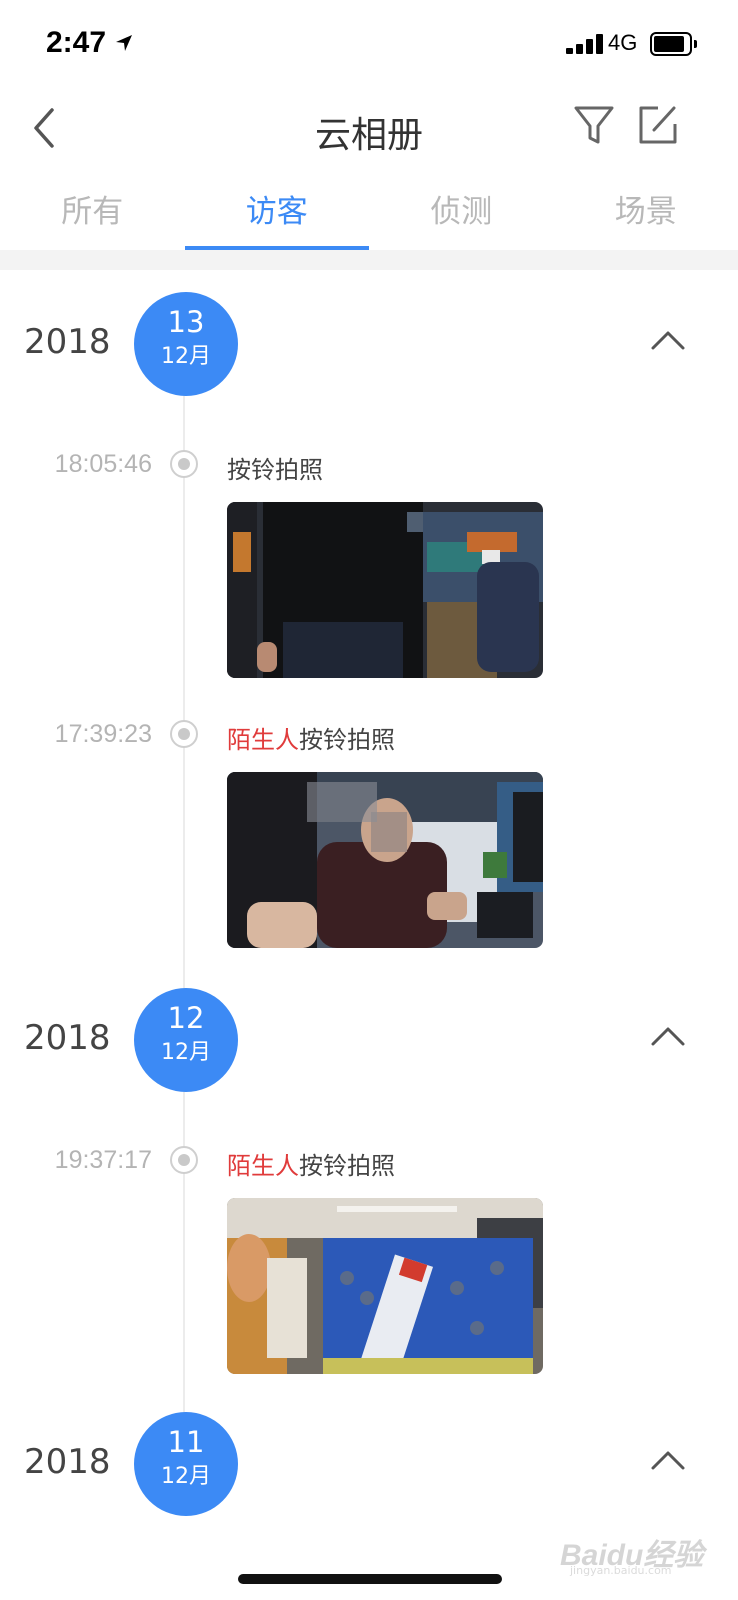  Describe the element at coordinates (277, 214) in the screenshot. I see `tab-visitors: 访客` at that location.